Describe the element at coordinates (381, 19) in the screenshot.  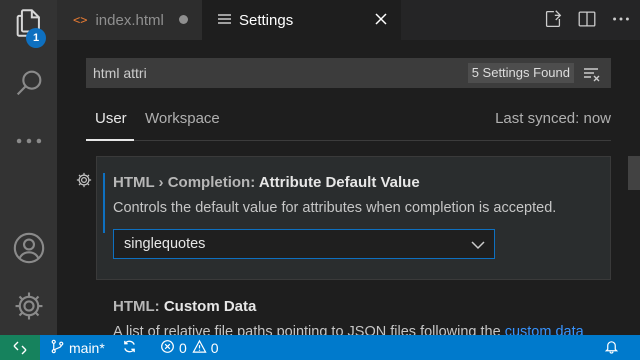
I see `close-icon` at that location.